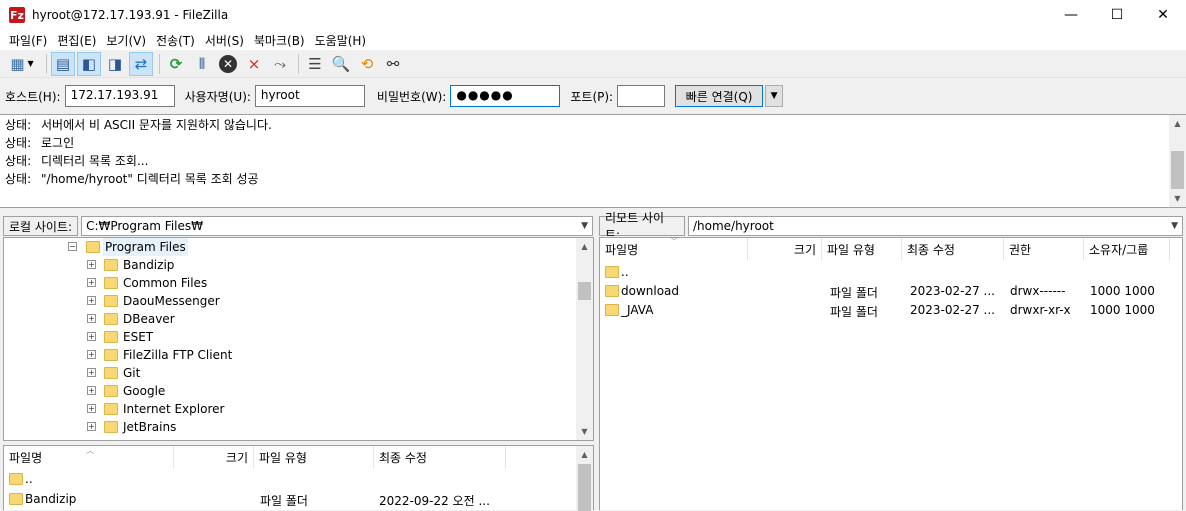 This screenshot has height=511, width=1186. Describe the element at coordinates (298, 391) in the screenshot. I see `tree-item: + Google` at that location.